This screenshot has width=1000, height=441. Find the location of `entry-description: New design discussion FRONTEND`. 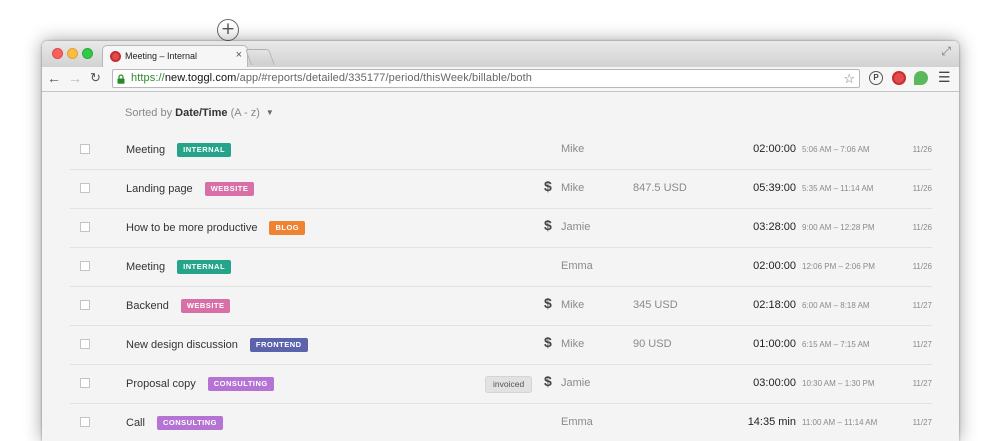

entry-description: New design discussion FRONTEND is located at coordinates (217, 345).